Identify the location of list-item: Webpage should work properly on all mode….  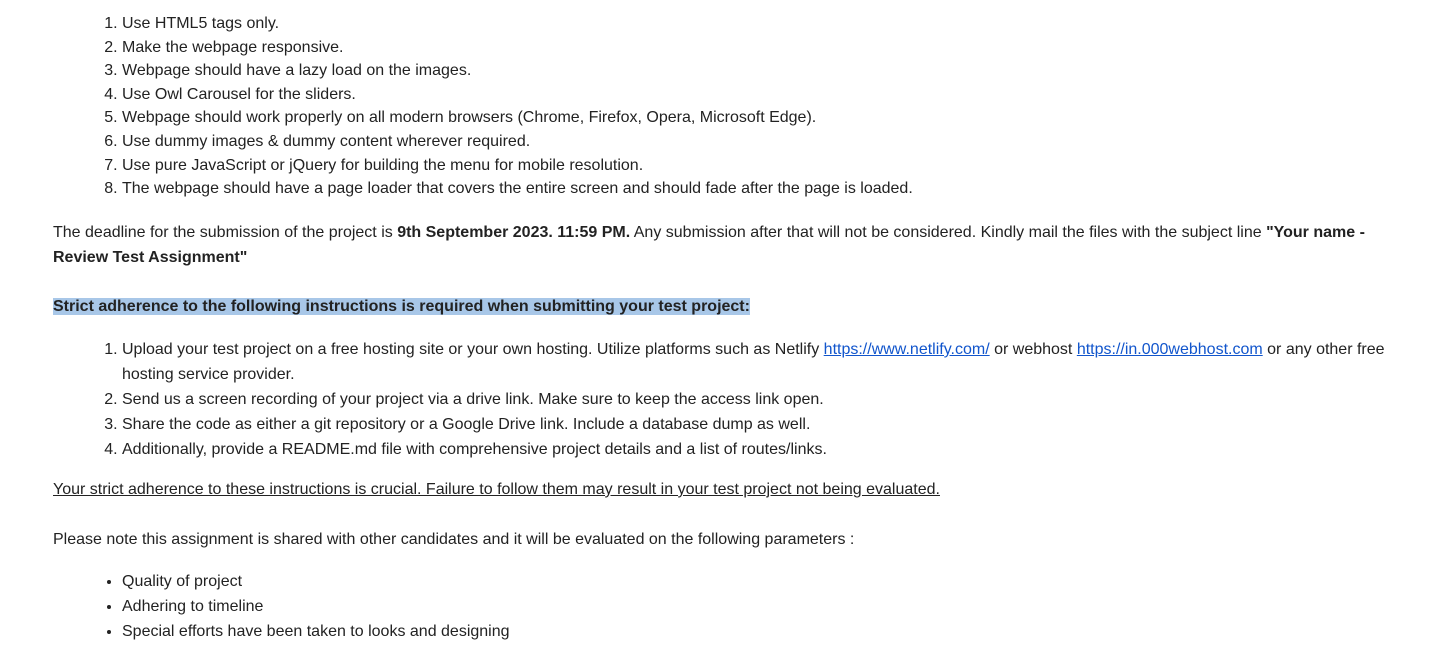
(517, 118).